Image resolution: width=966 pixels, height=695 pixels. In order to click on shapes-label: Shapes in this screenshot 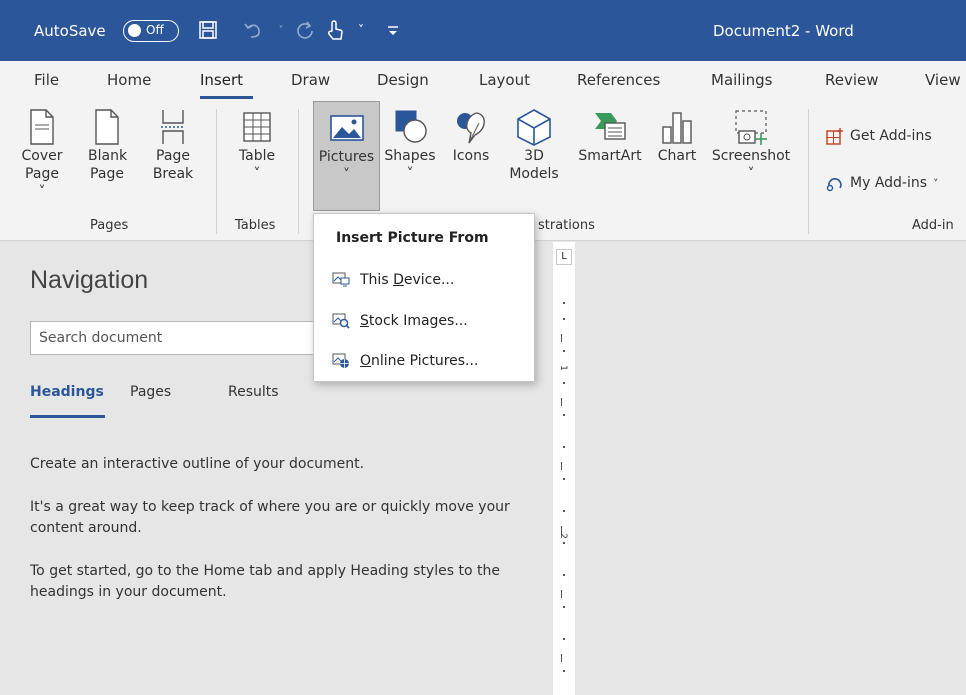, I will do `click(410, 156)`.